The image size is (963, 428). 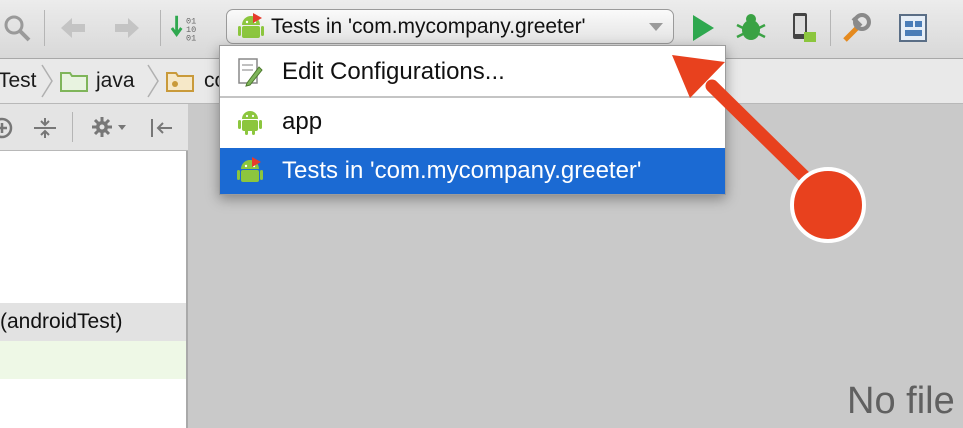 I want to click on binary-sort-icon: 01 10 01, so click(x=187, y=28).